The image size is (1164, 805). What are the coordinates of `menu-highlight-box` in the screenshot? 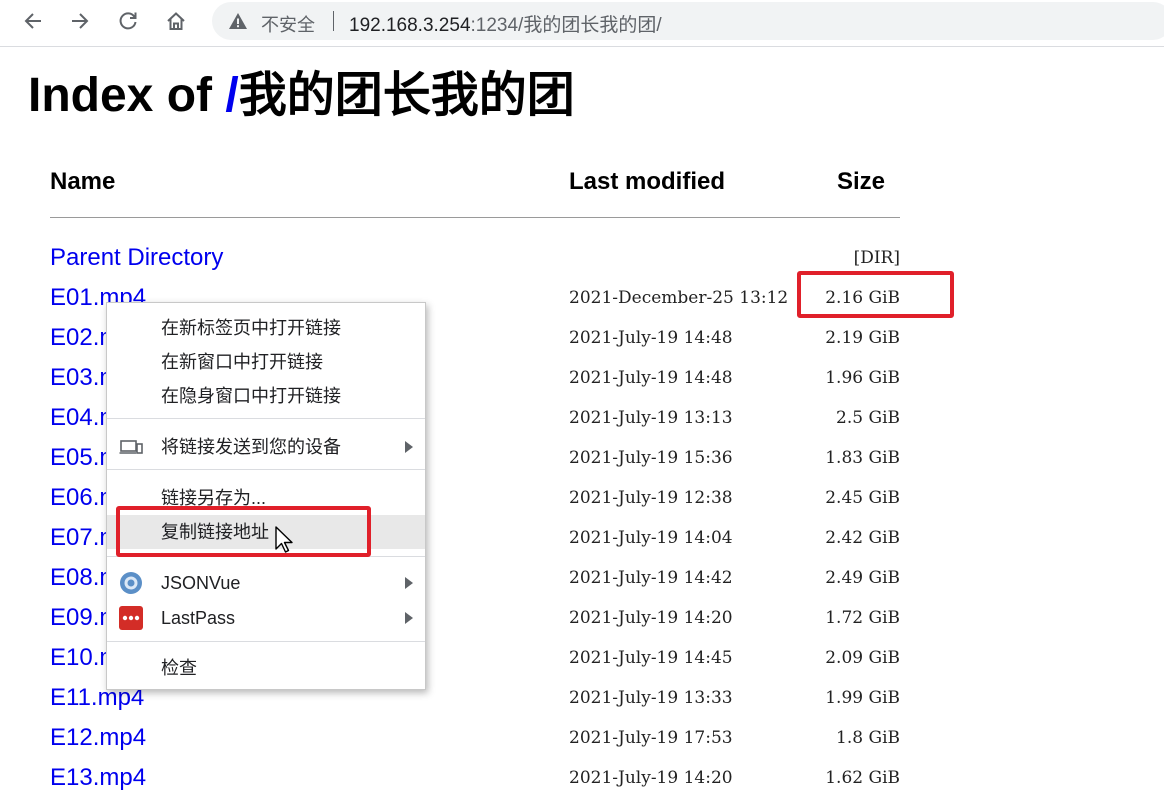 It's located at (243, 531).